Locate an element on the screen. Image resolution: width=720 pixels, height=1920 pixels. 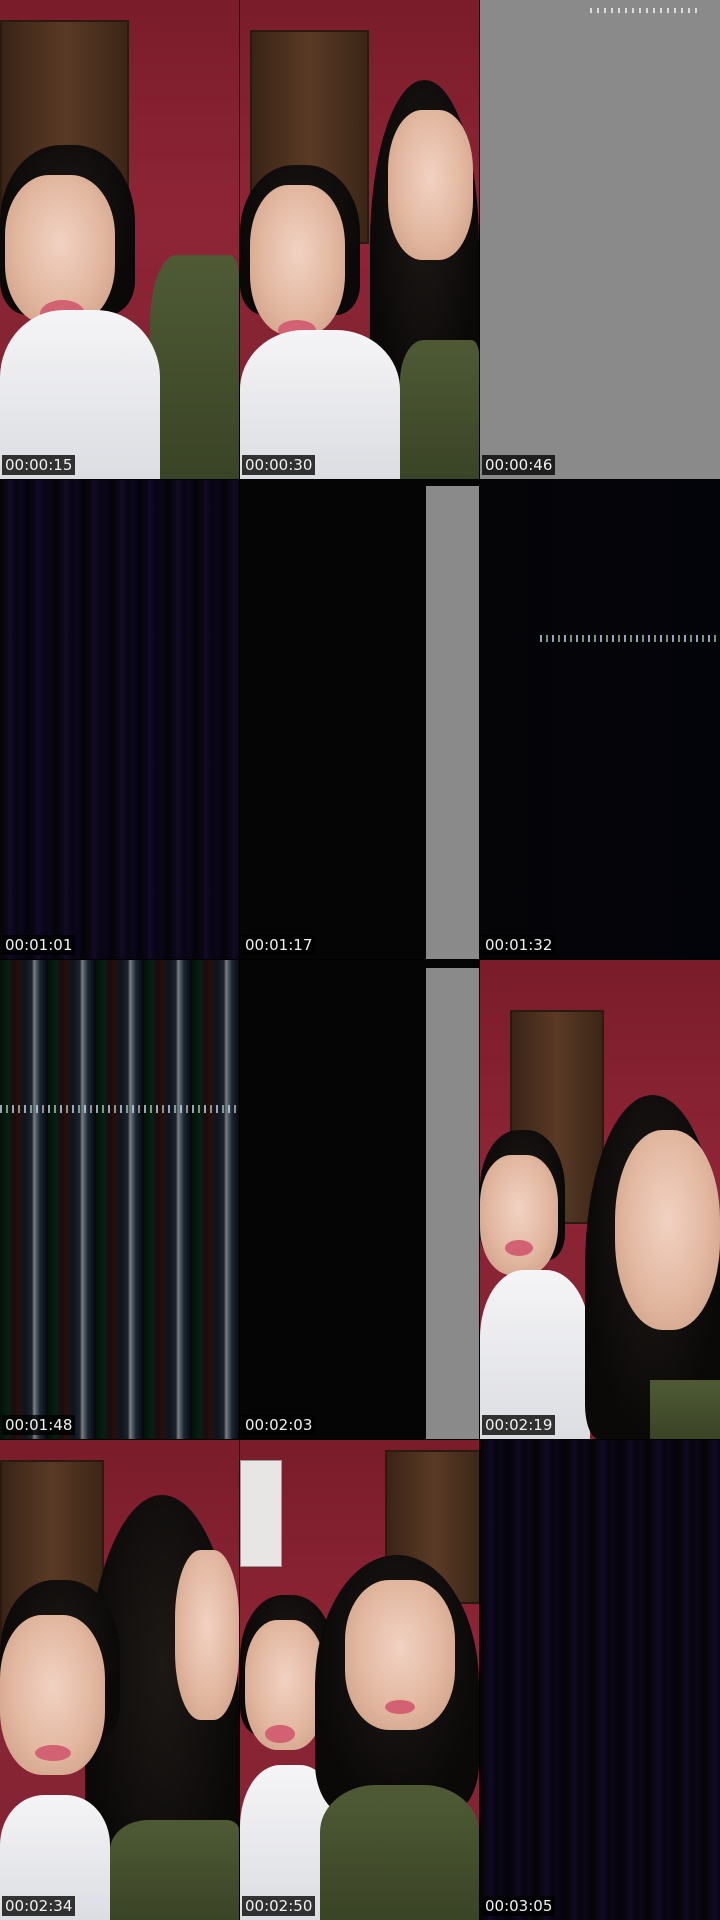
video-frame-9: 00:02:19 is located at coordinates (600, 1199).